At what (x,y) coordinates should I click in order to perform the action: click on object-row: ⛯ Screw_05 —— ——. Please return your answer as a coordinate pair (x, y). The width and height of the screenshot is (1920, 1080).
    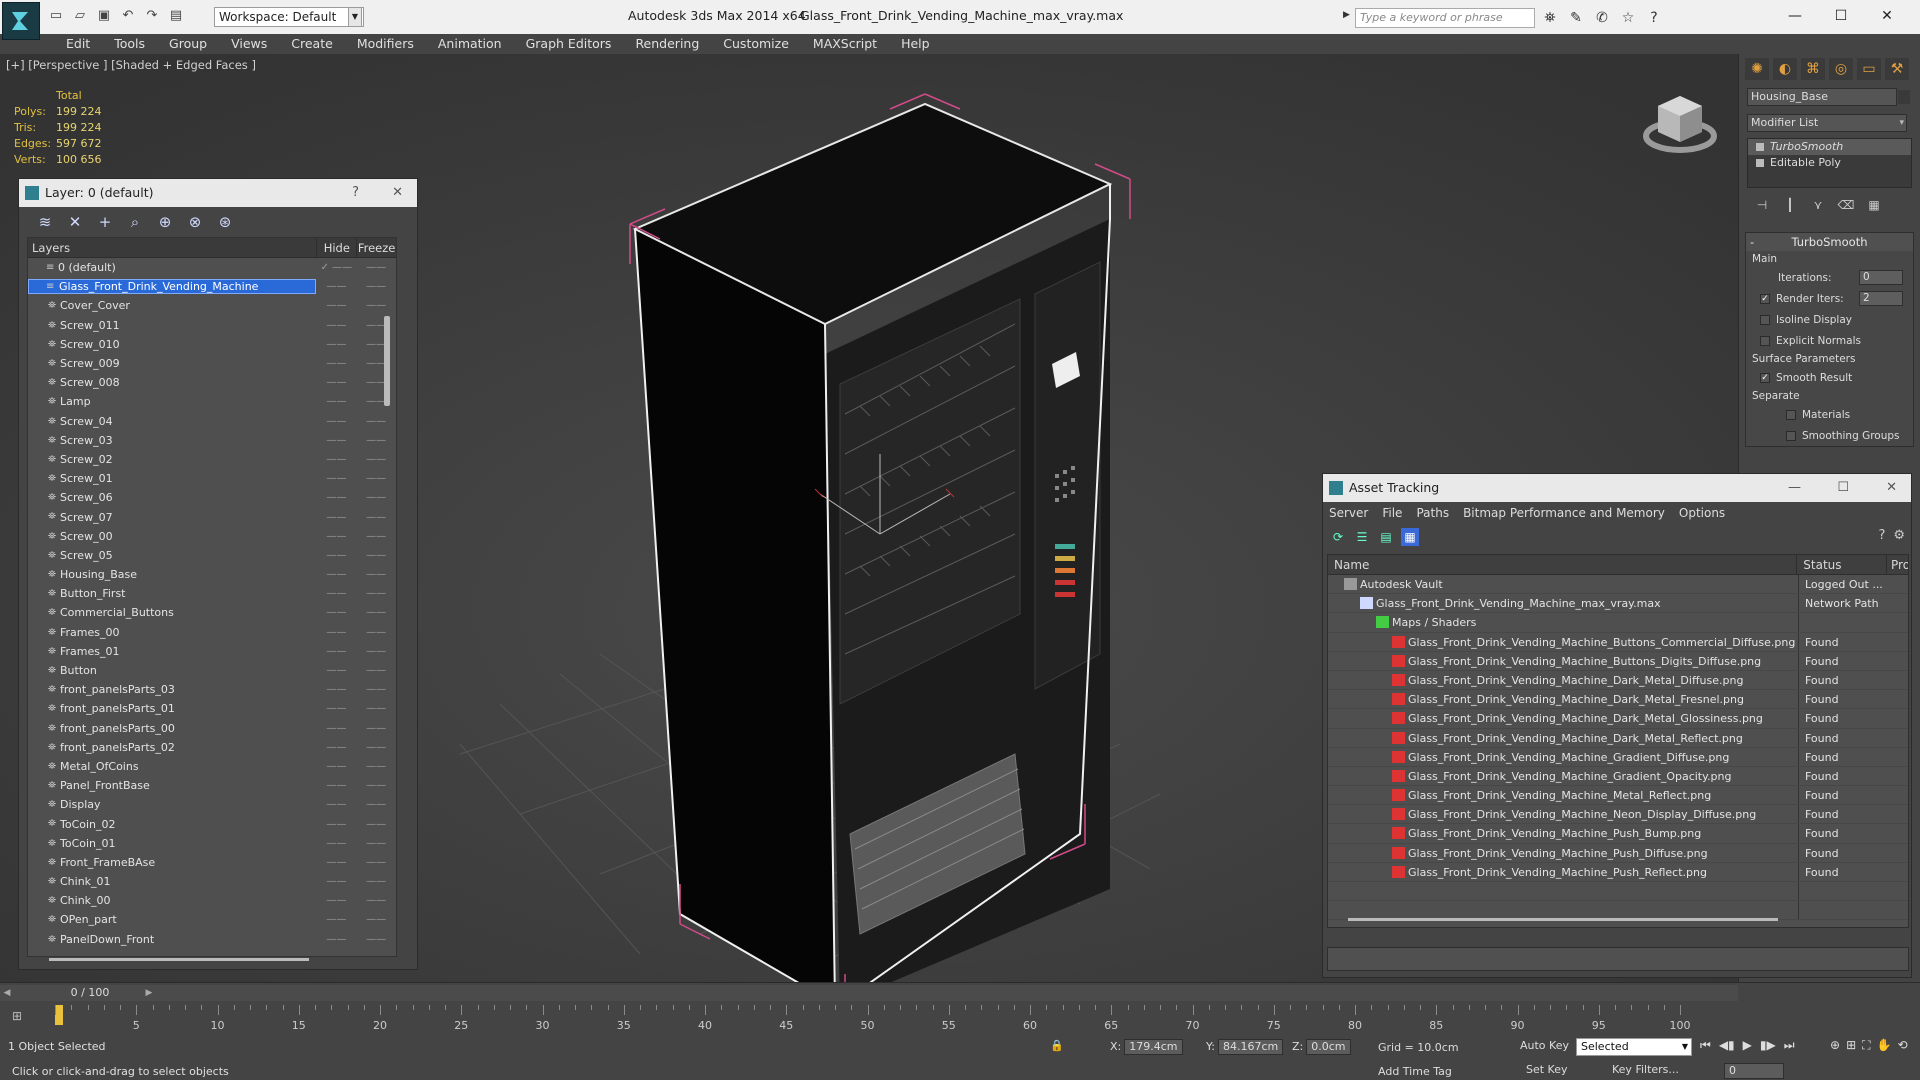
    Looking at the image, I should click on (212, 555).